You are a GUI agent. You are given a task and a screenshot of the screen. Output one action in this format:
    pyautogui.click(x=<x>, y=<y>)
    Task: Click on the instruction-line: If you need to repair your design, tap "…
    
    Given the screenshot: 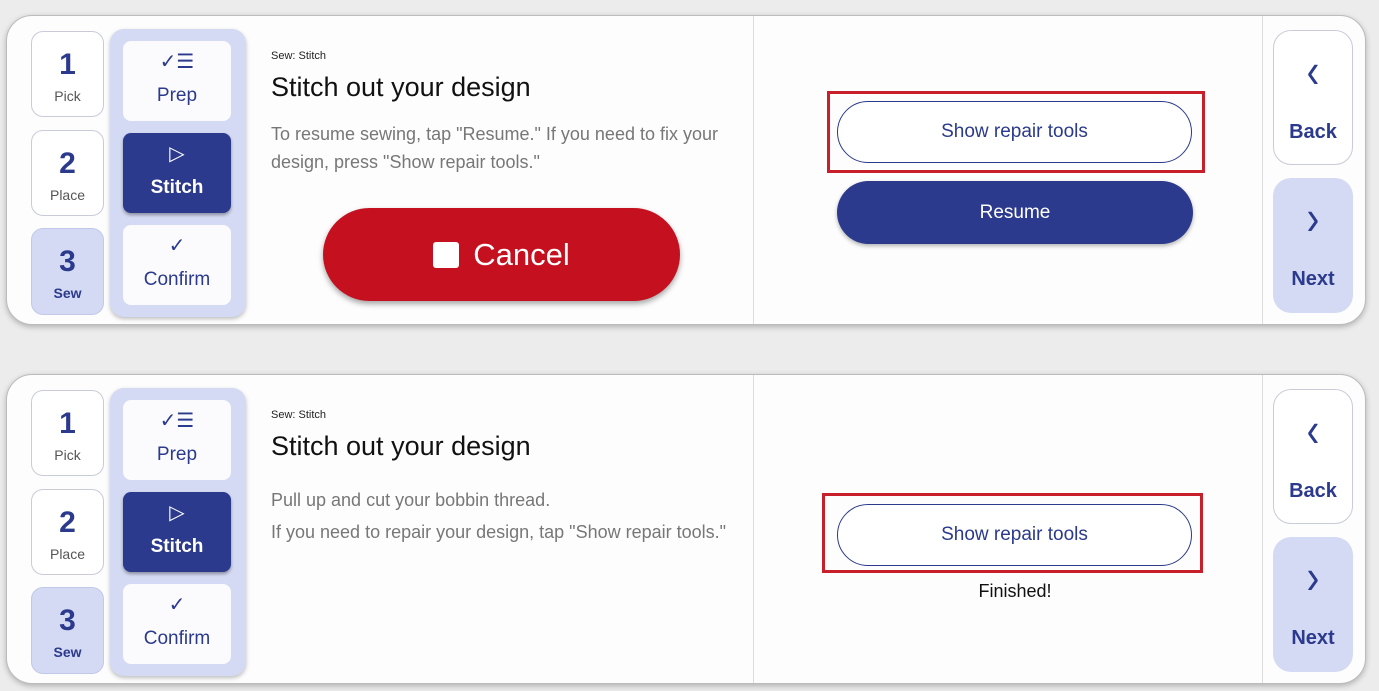 What is the action you would take?
    pyautogui.click(x=499, y=532)
    